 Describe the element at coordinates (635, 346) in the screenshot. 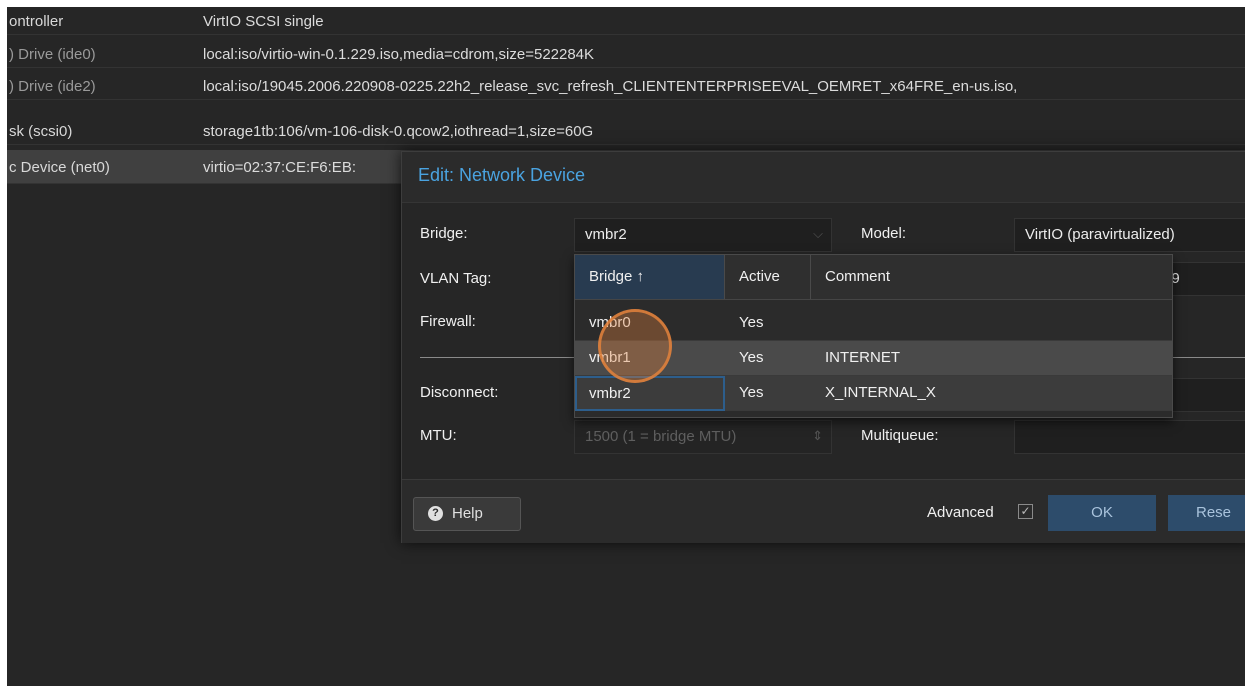

I see `click-highlight-indicator` at that location.